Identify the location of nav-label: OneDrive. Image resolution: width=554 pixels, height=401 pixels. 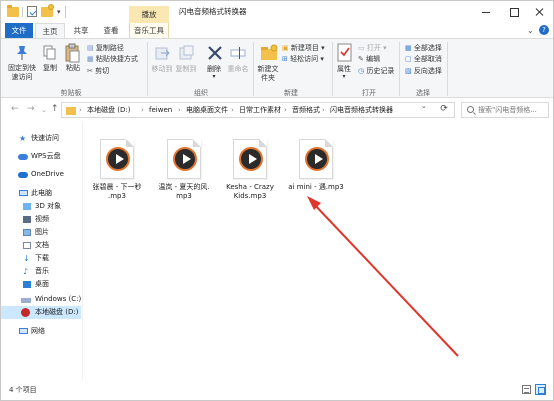
(47, 174).